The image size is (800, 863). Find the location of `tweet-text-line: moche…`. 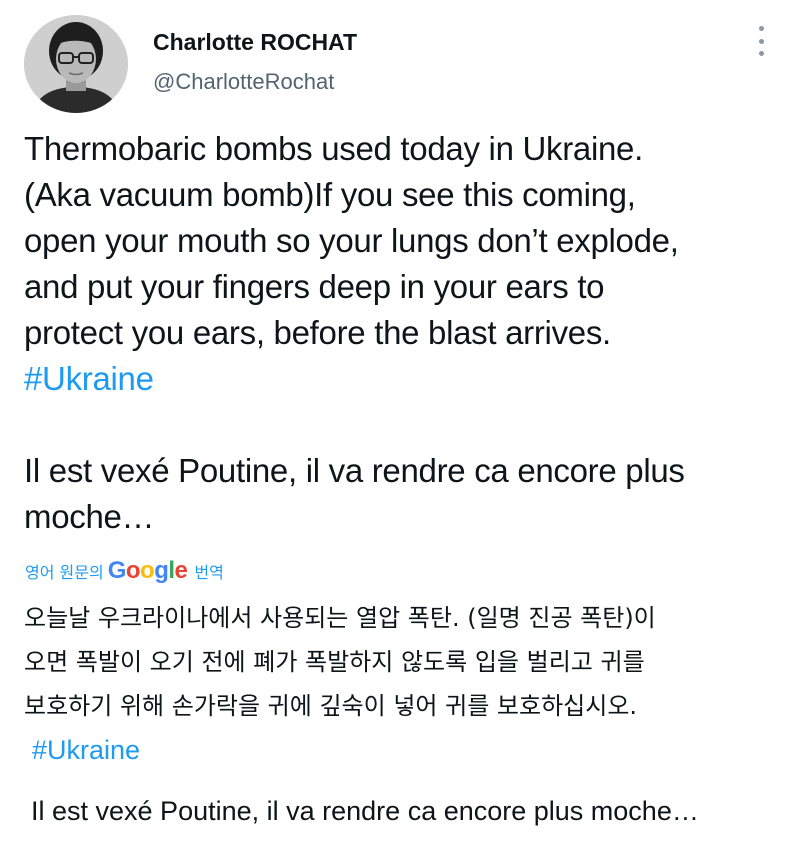

tweet-text-line: moche… is located at coordinates (89, 516).